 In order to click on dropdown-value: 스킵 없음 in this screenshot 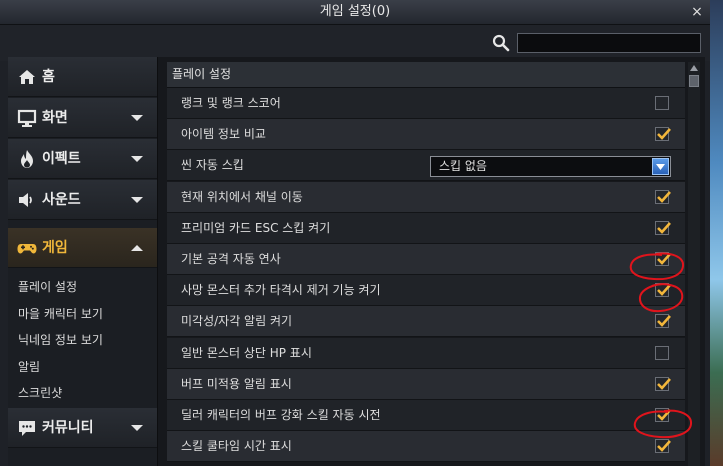, I will do `click(463, 166)`.